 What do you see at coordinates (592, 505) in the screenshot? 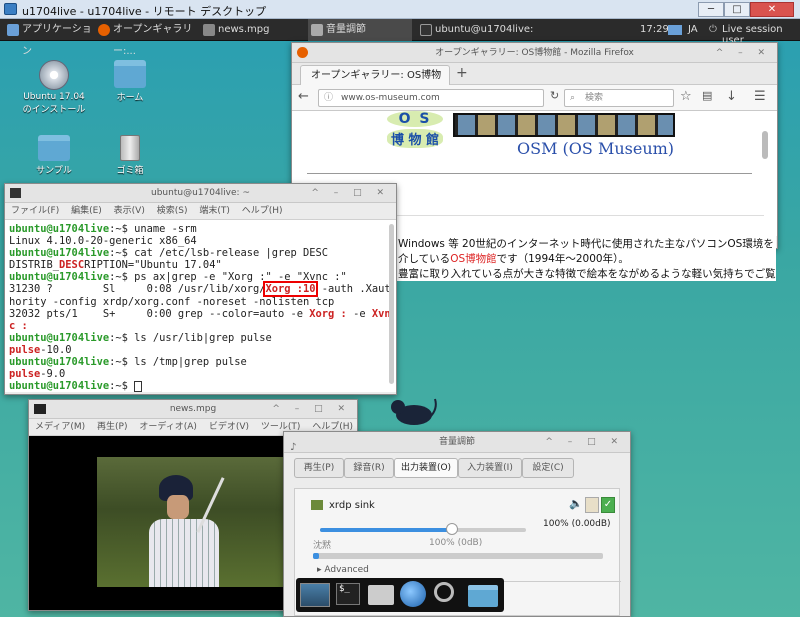
I see `lock-channels-icon` at bounding box center [592, 505].